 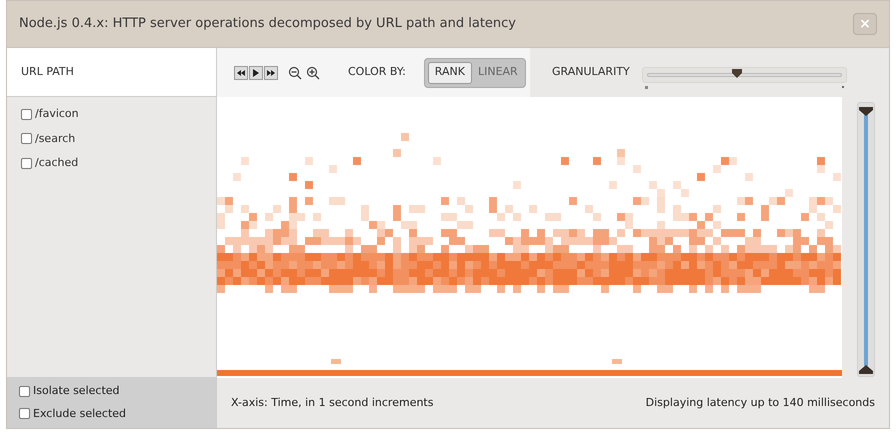 What do you see at coordinates (377, 72) in the screenshot?
I see `color-by-label: COLOR BY:` at bounding box center [377, 72].